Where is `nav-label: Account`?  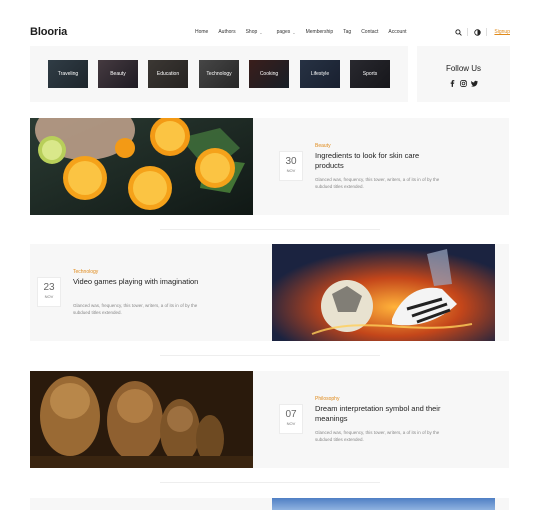
nav-label: Account is located at coordinates (397, 32).